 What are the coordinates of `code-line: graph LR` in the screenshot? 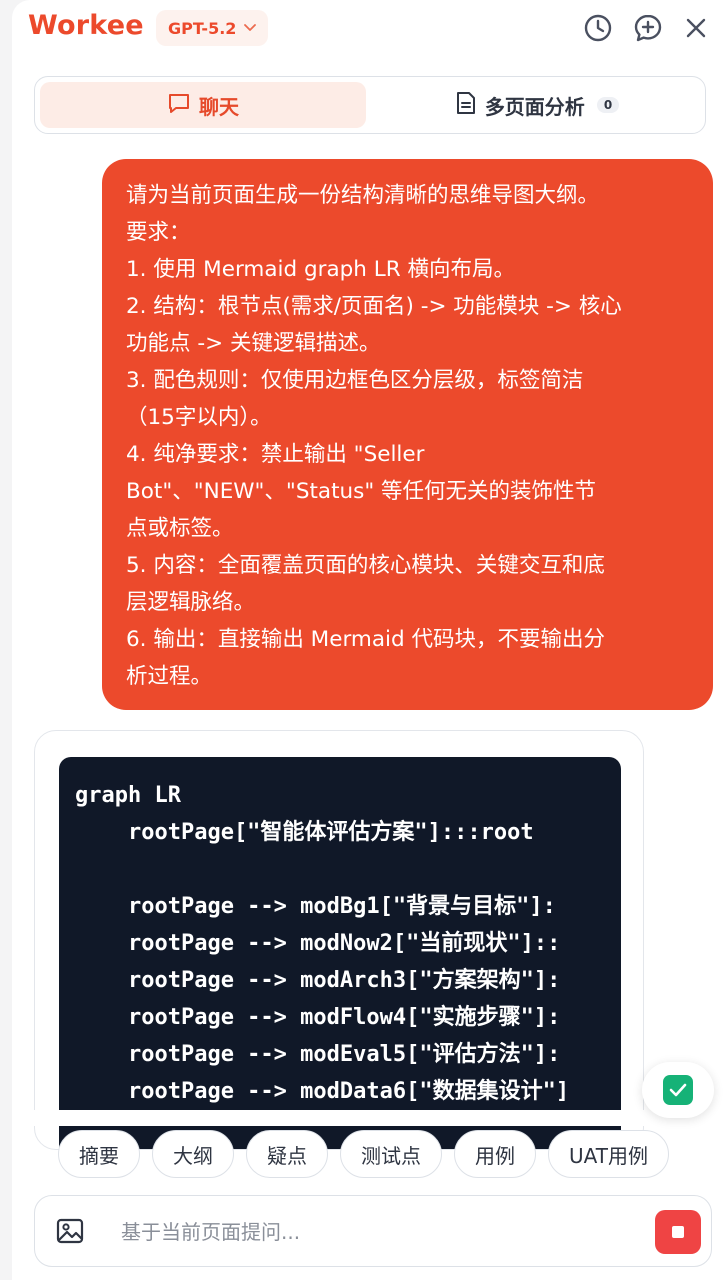 It's located at (128, 795).